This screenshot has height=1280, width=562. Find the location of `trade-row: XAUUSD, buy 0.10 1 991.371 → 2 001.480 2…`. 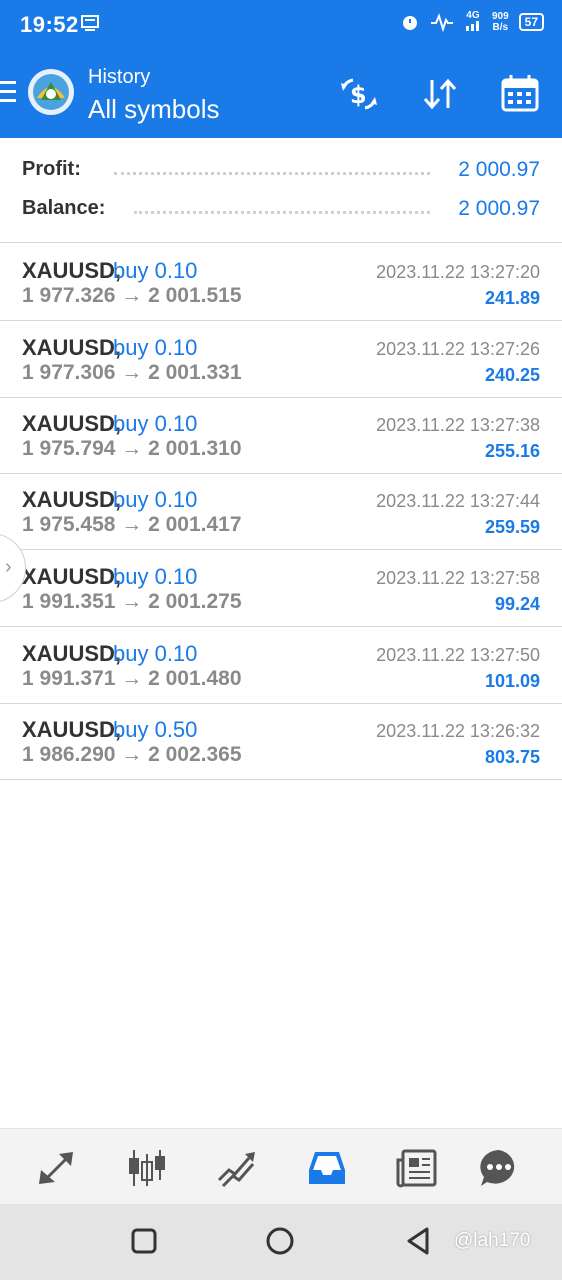

trade-row: XAUUSD, buy 0.10 1 991.371 → 2 001.480 2… is located at coordinates (281, 665).